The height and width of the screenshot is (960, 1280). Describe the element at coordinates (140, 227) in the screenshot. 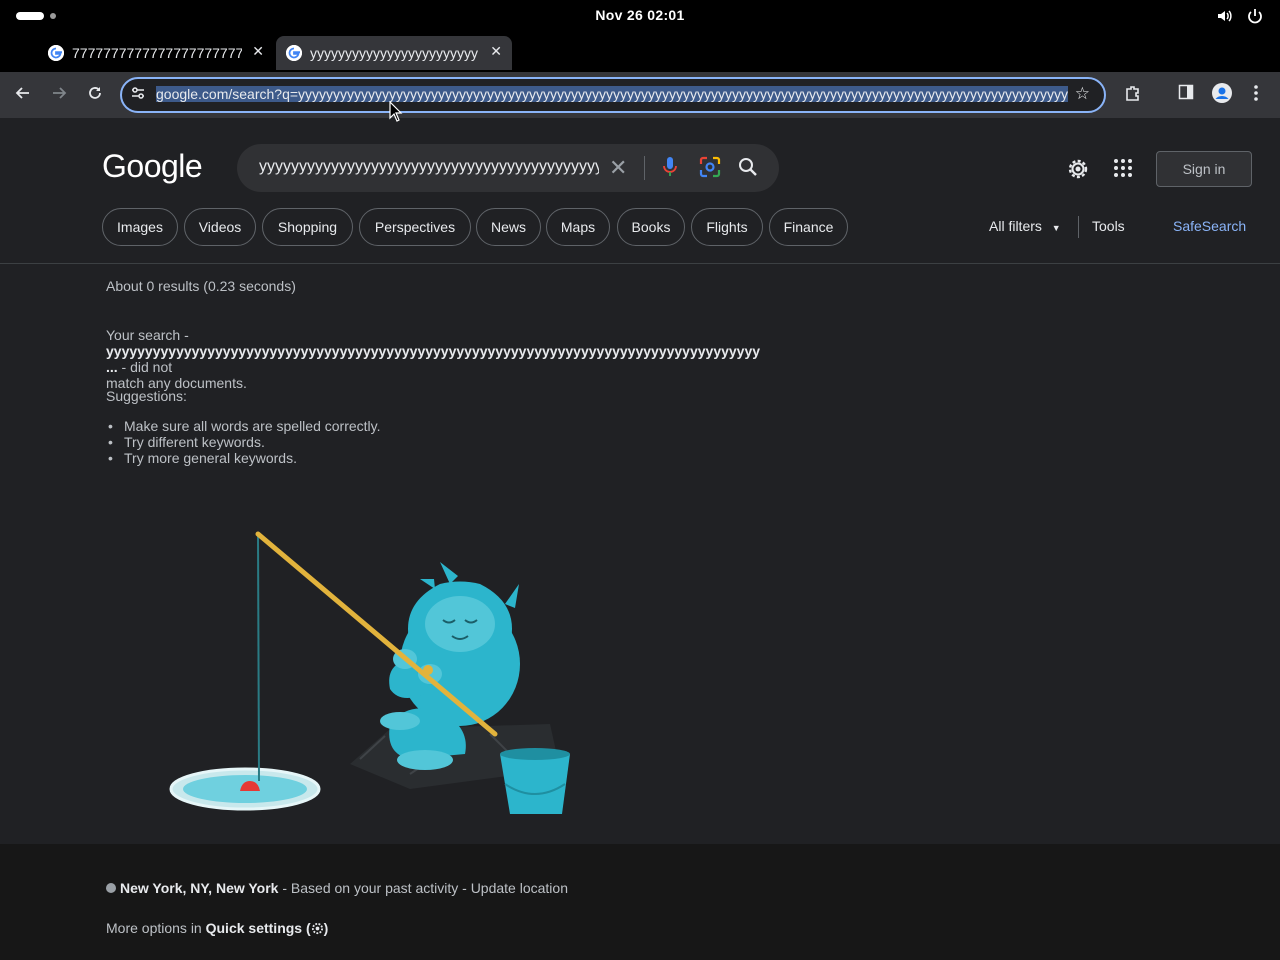

I see `chip-images: Images` at that location.